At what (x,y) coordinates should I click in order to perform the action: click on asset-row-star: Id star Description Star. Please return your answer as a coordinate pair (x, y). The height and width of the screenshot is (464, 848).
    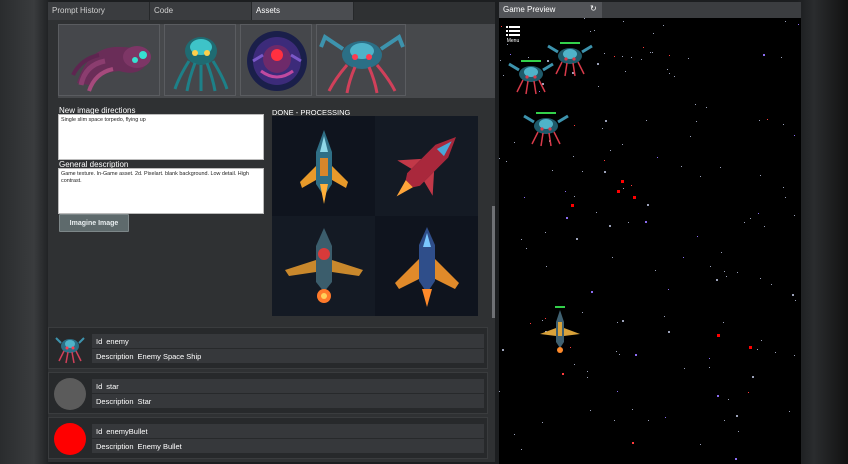
    Looking at the image, I should click on (268, 393).